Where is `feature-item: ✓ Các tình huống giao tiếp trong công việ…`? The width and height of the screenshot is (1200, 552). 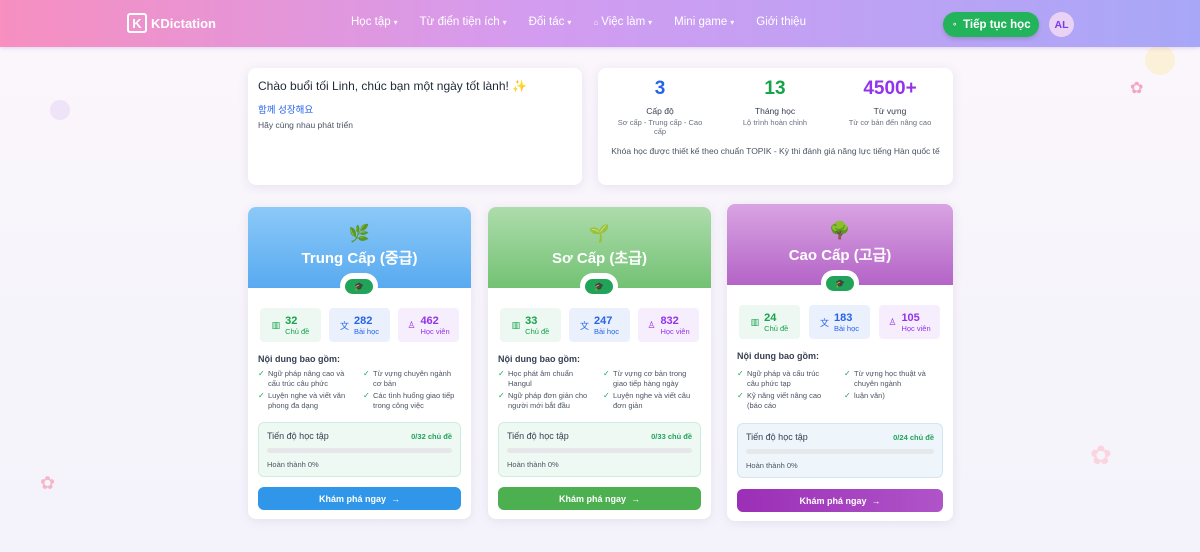 feature-item: ✓ Các tình huống giao tiếp trong công việ… is located at coordinates (411, 401).